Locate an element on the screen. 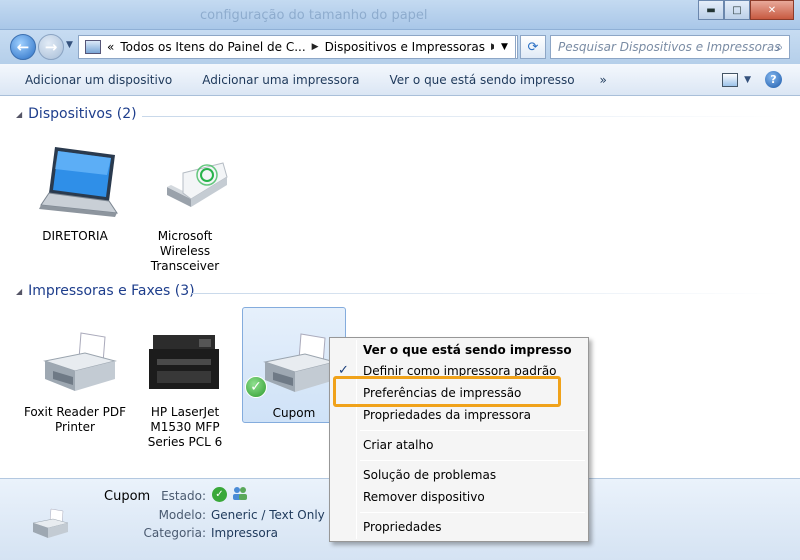  item-label: Foxit Reader PDF Printer is located at coordinates (75, 419).